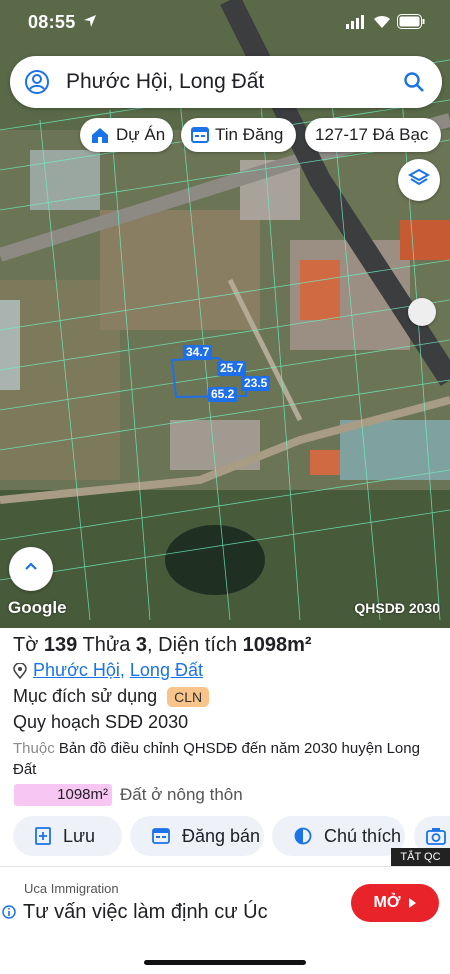  I want to click on chip-label: 127-17 Đá Bạc, so click(372, 134).